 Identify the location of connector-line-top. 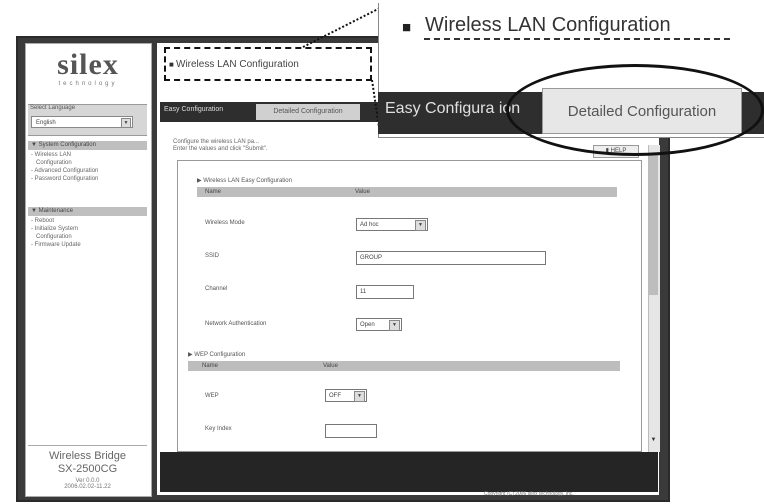
(341, 27).